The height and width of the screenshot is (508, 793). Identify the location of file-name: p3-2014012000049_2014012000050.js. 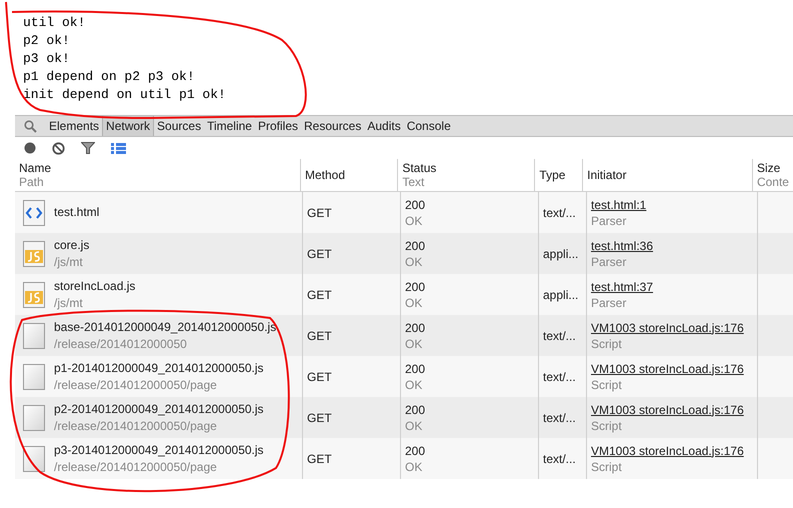
(159, 450).